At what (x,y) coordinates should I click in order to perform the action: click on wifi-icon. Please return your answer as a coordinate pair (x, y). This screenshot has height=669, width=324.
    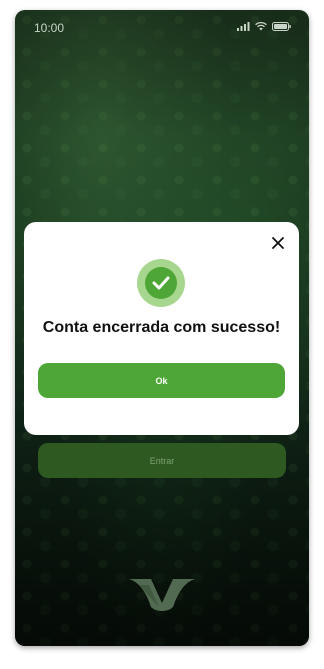
    Looking at the image, I should click on (261, 26).